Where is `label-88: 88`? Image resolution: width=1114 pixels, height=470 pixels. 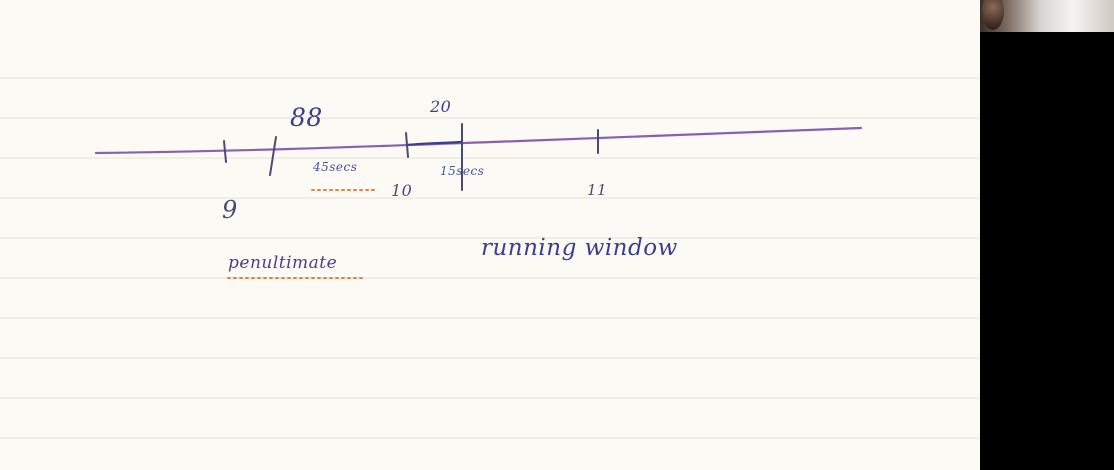
label-88: 88 is located at coordinates (306, 117).